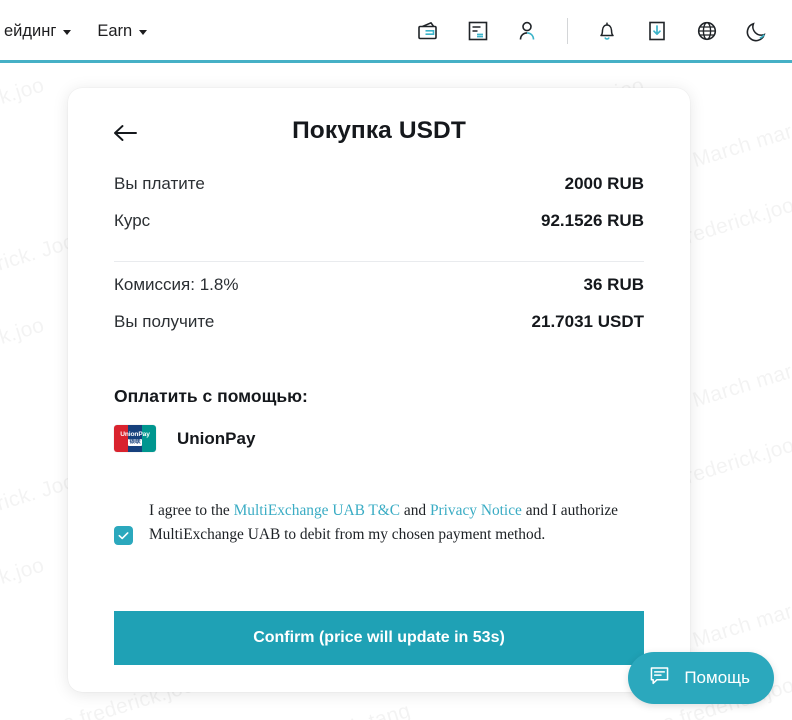 The width and height of the screenshot is (792, 720). I want to click on accent-bar, so click(396, 61).